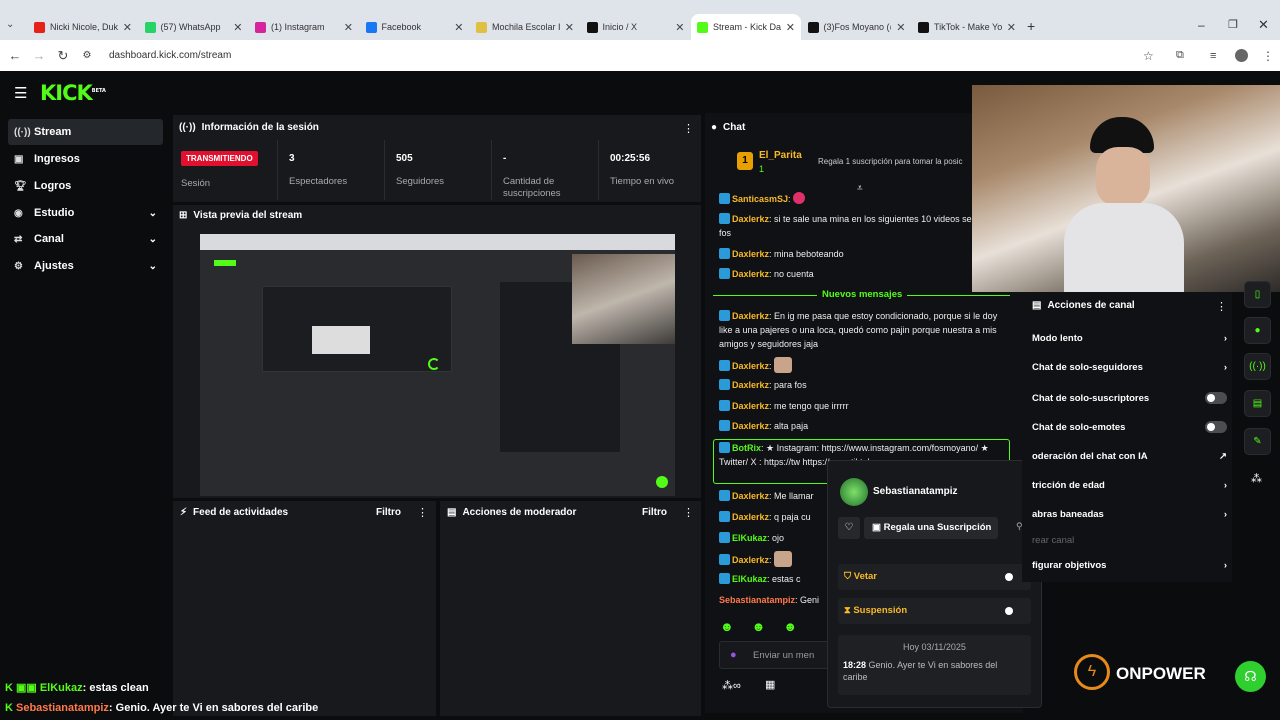 This screenshot has height=720, width=1280. Describe the element at coordinates (415, 27) in the screenshot. I see `browser-tab: Facebook ✕` at that location.